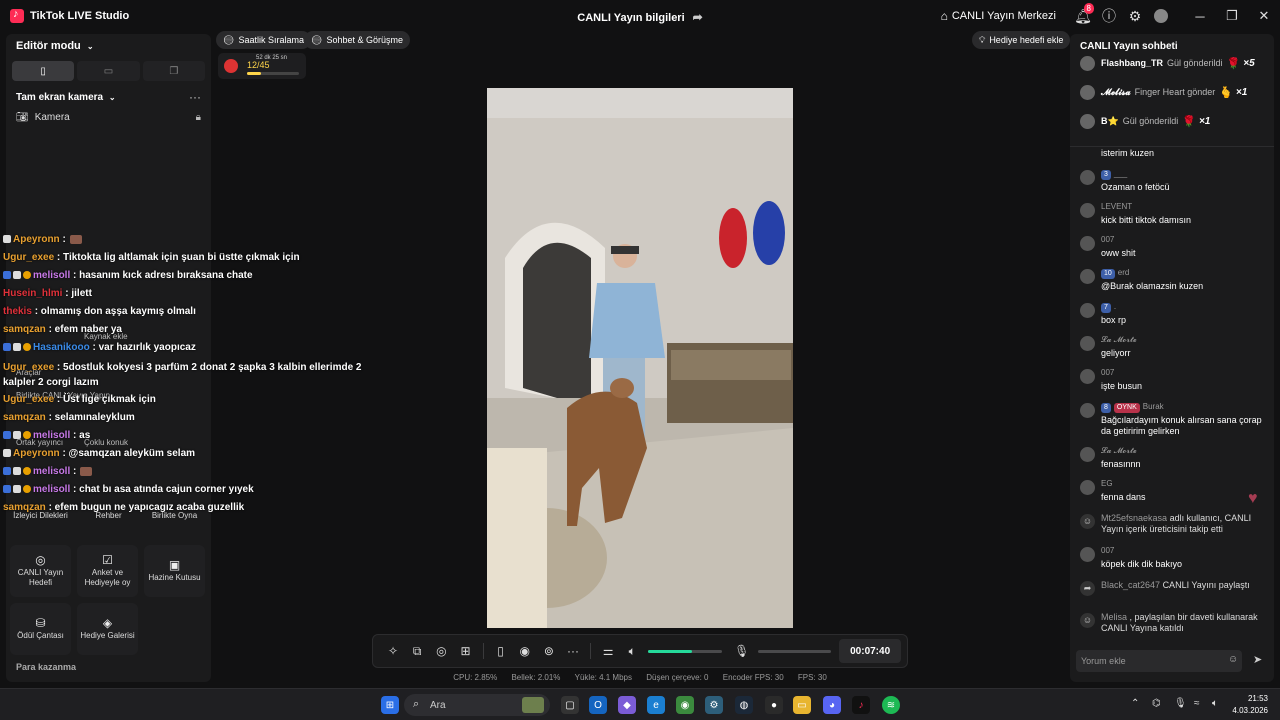  I want to click on comment-input, so click(1159, 661).